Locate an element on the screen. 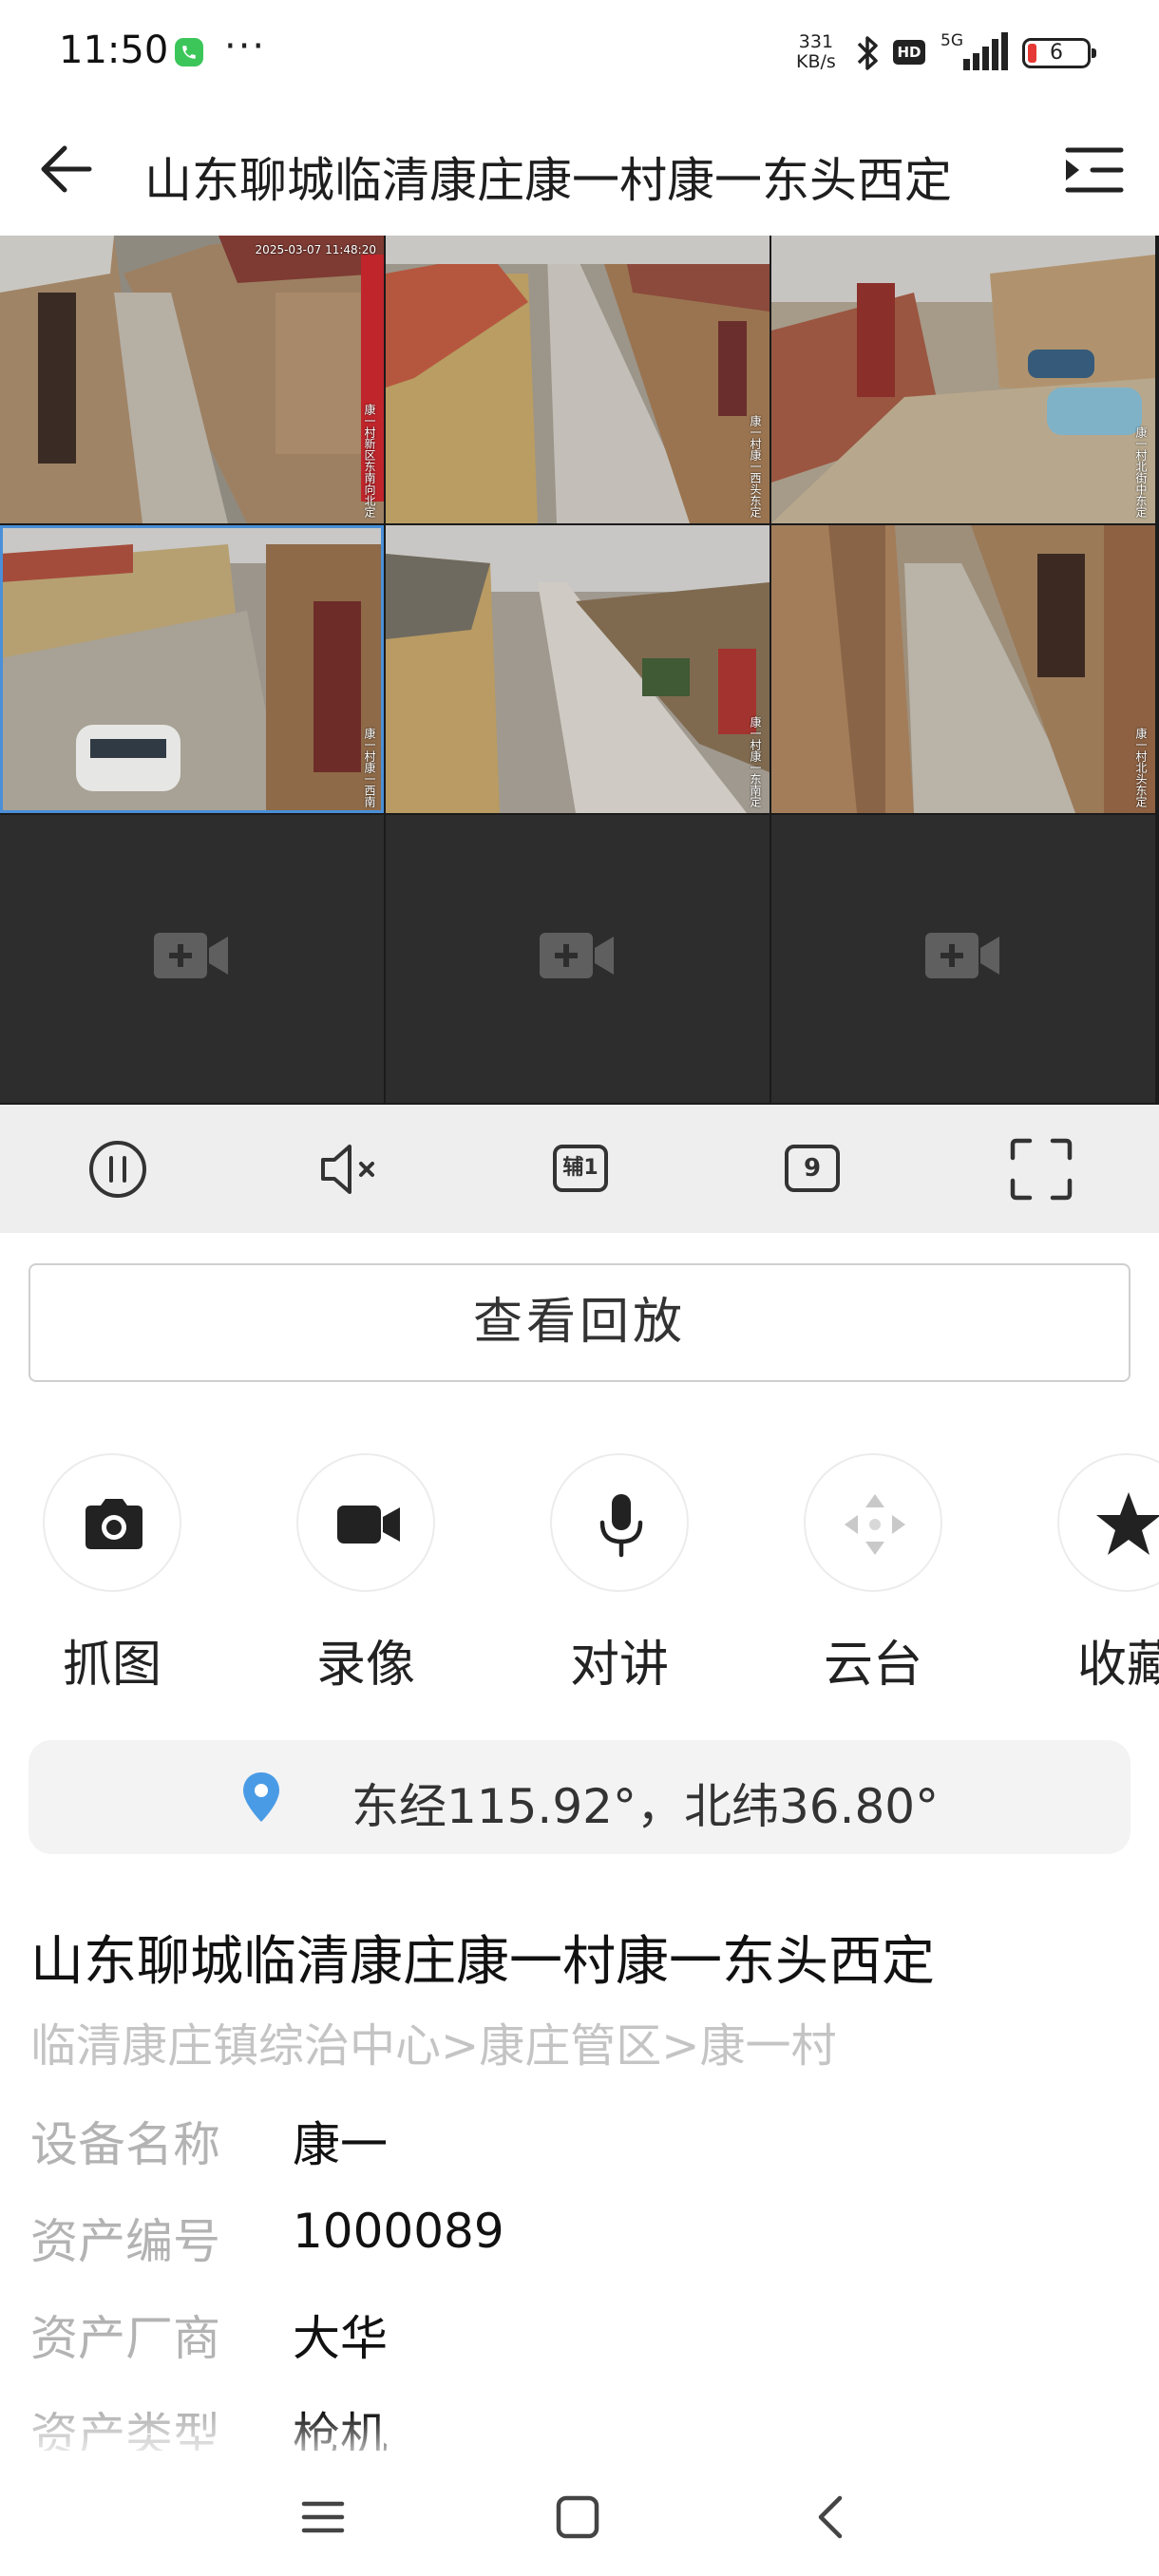  video-tile-1: 2025-03-07 11:48:20 康一村新区东南向北定 is located at coordinates (192, 379).